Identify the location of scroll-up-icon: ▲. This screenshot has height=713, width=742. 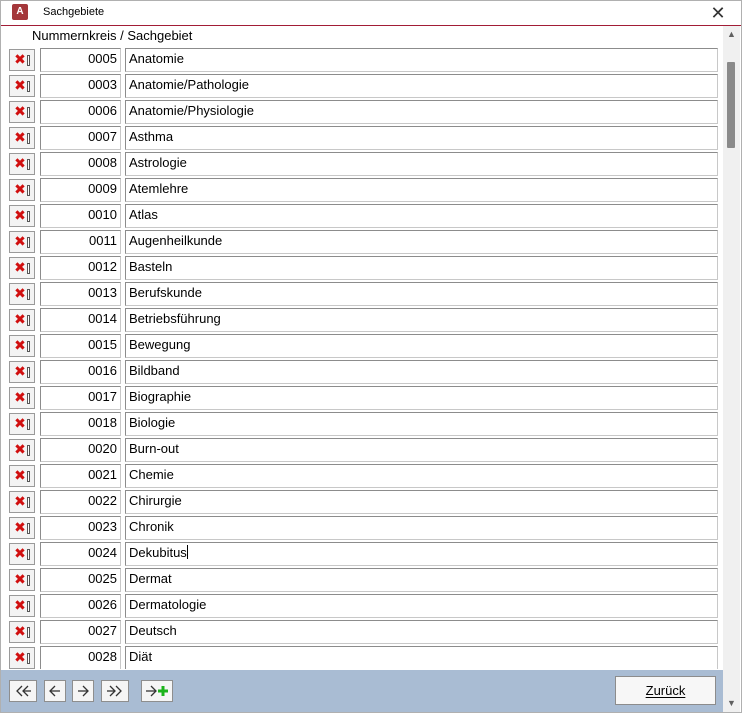
(731, 34).